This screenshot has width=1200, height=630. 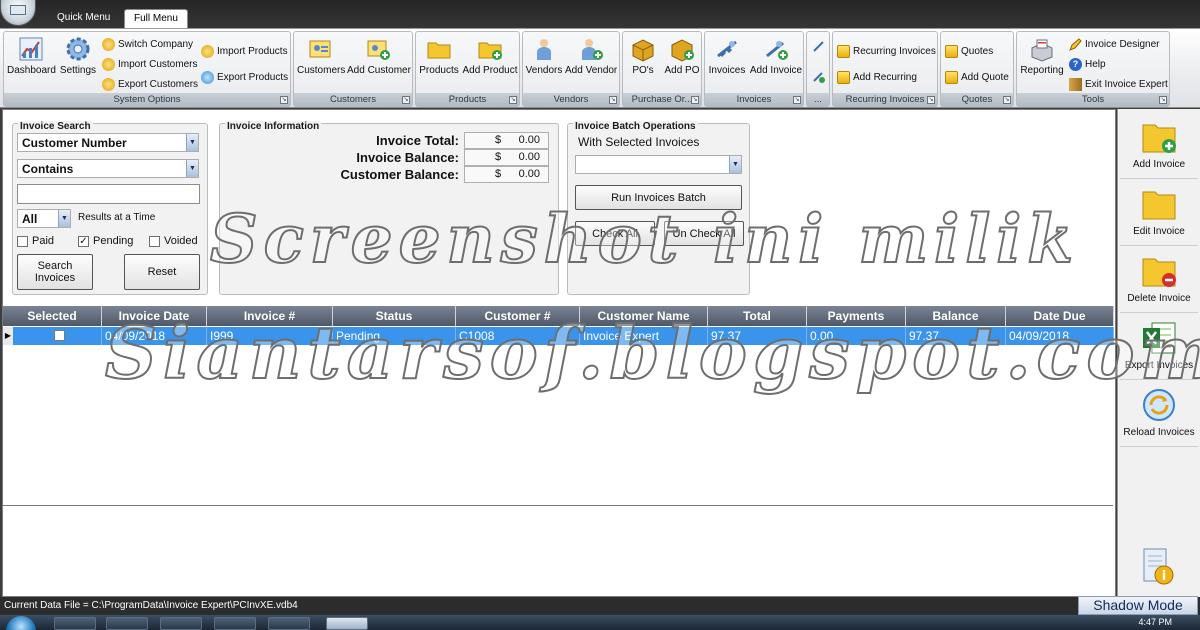 I want to click on invoice-designer-button: Invoice Designer, so click(x=1114, y=44).